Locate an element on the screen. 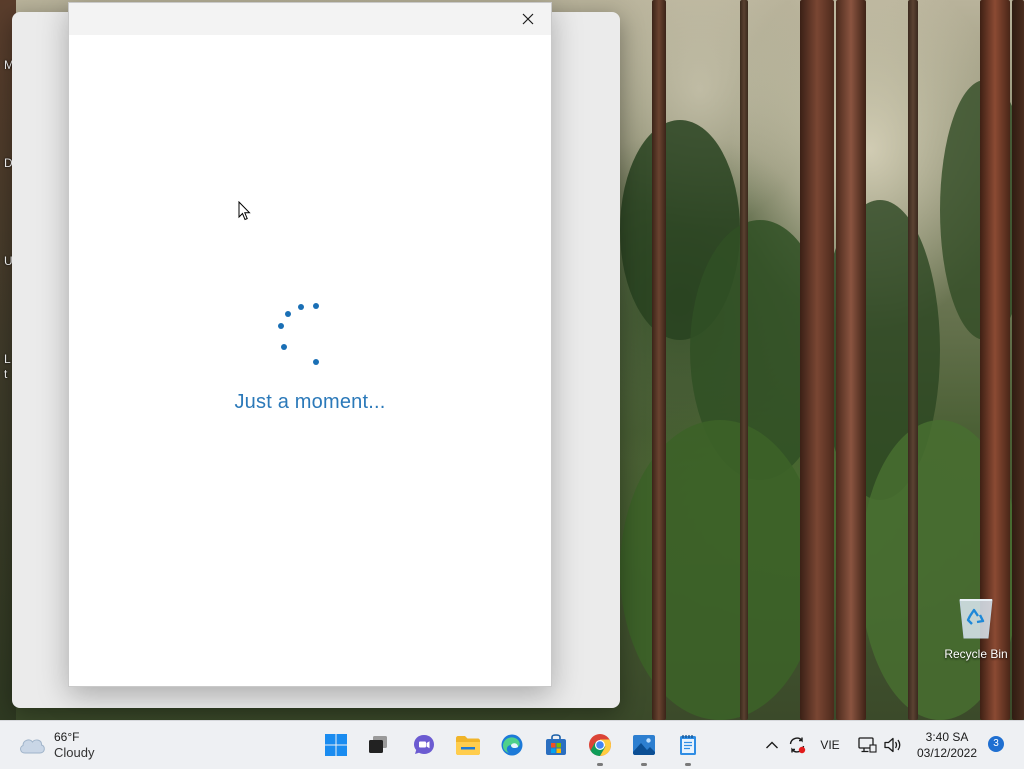 The height and width of the screenshot is (769, 1024). weather-condition: Cloudy is located at coordinates (74, 752).